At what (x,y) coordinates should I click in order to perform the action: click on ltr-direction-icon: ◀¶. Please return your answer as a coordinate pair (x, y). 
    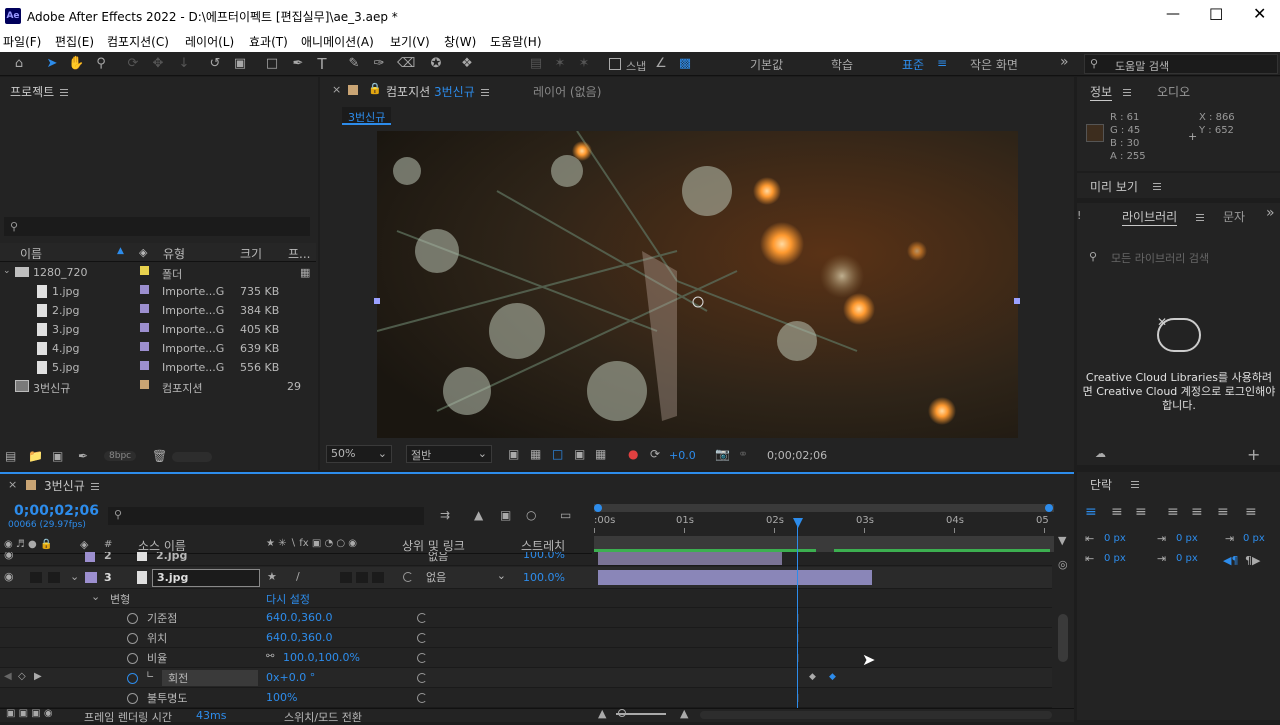
    Looking at the image, I should click on (1230, 560).